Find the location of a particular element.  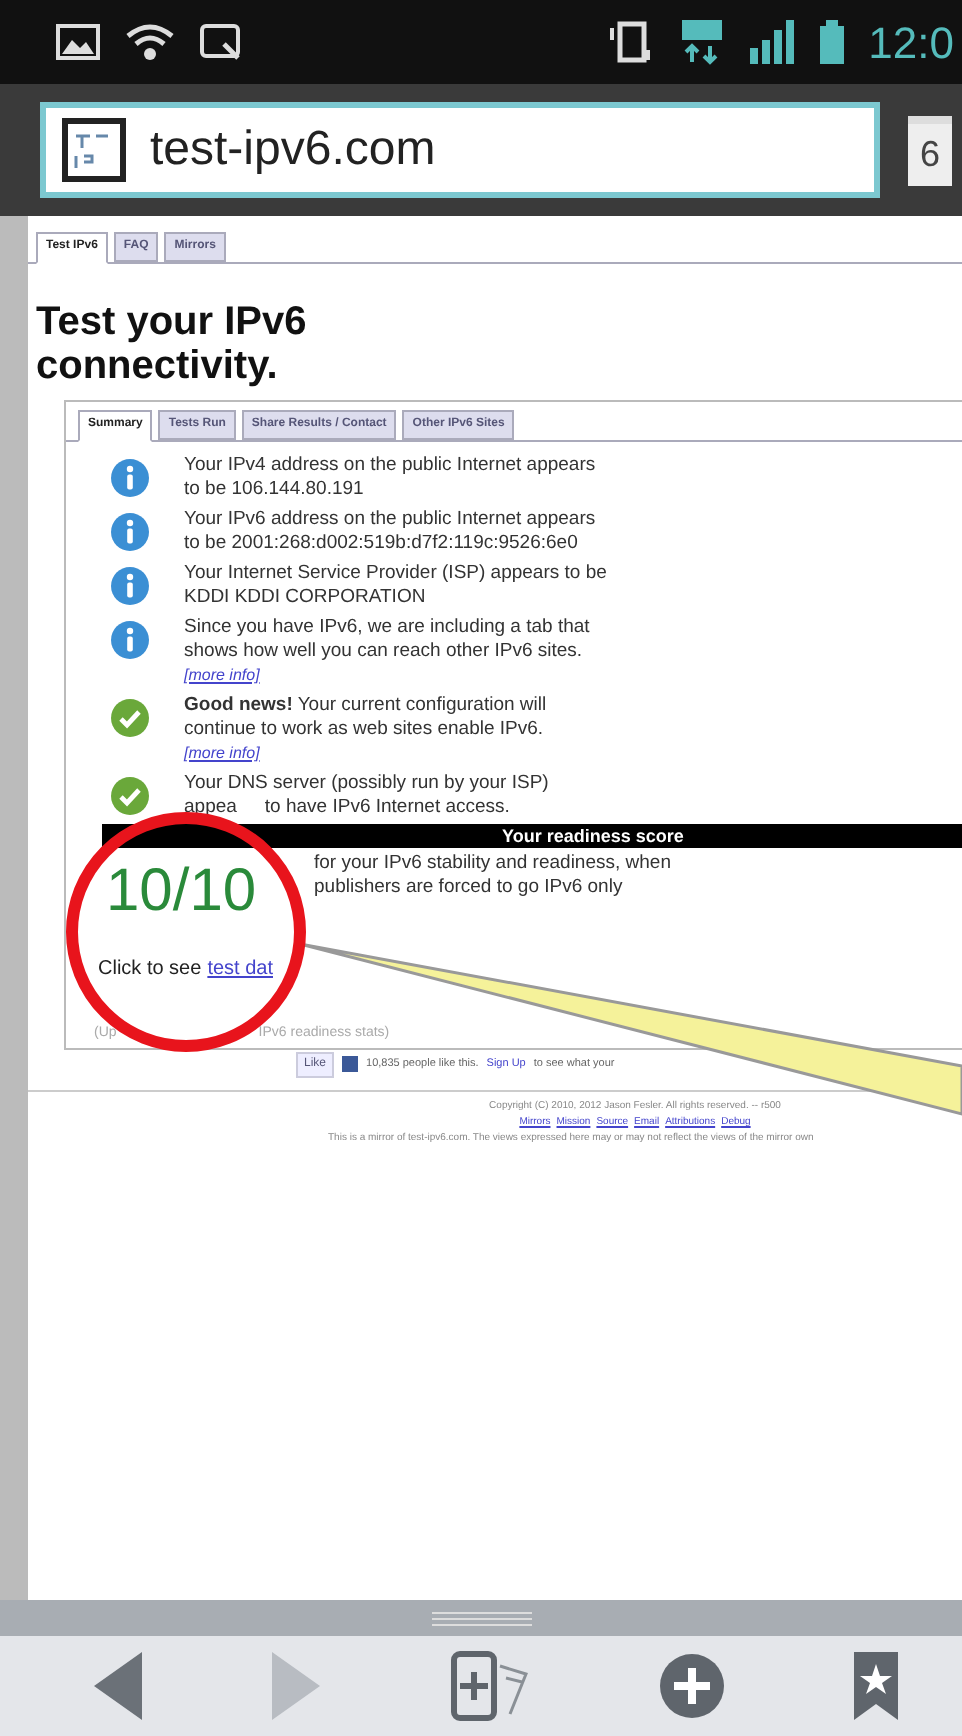

click-label: Click to see is located at coordinates (150, 970).